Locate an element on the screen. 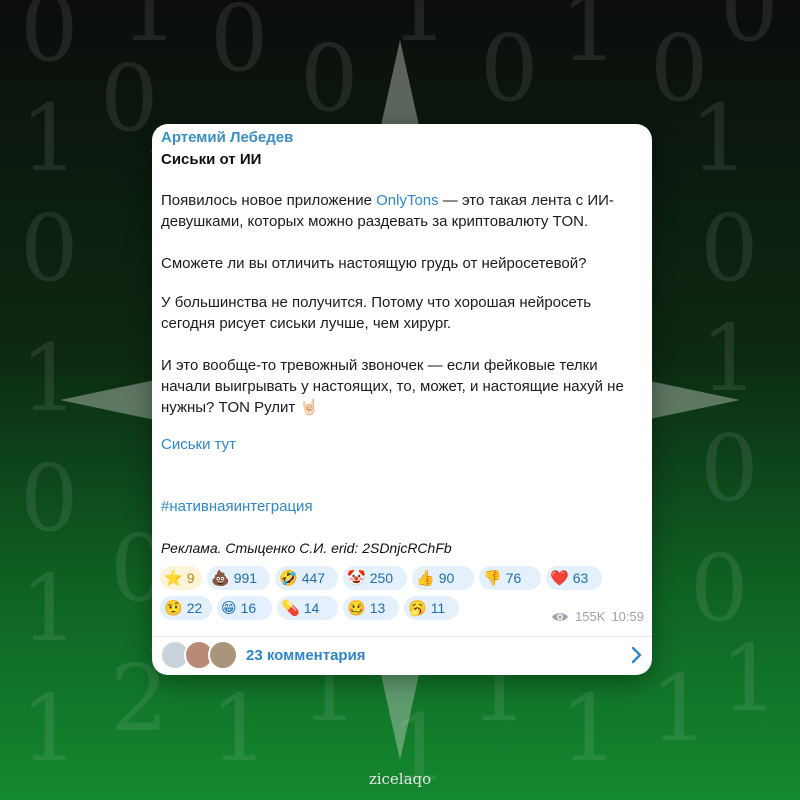 Image resolution: width=800 pixels, height=800 pixels. grin-icon: 😁 is located at coordinates (229, 608).